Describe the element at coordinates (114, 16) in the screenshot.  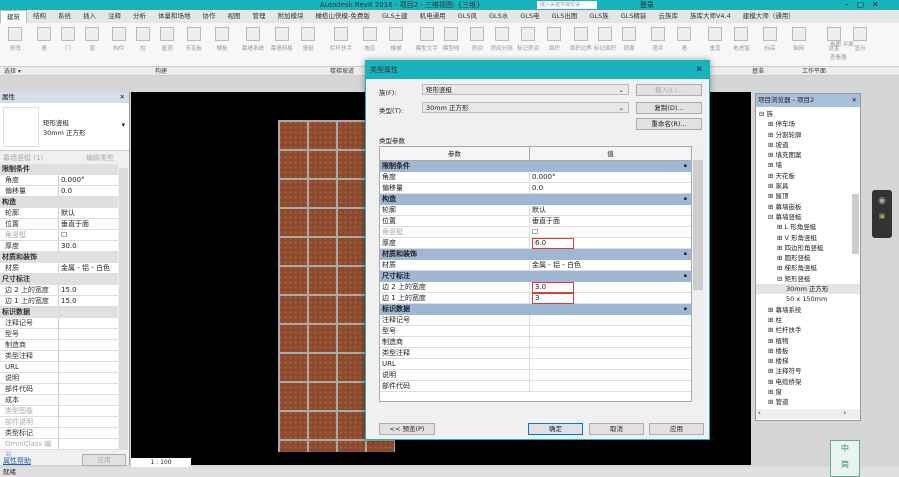
I see `ribbon-tab: 注释` at that location.